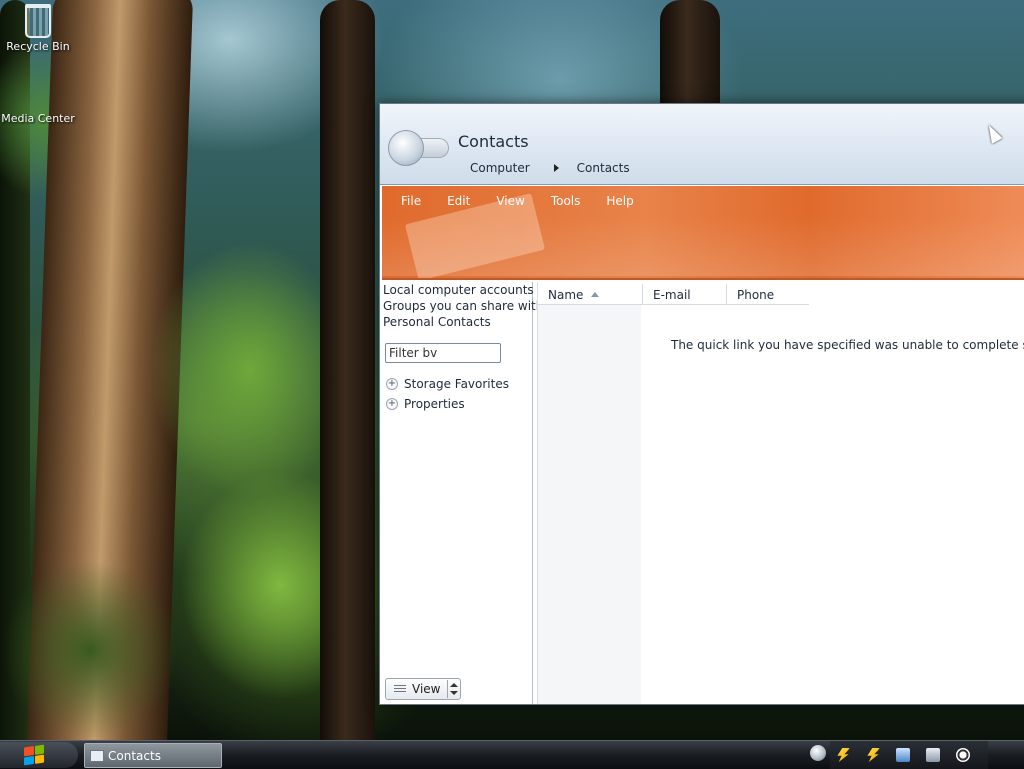  I want to click on menu-edit: Edit, so click(458, 201).